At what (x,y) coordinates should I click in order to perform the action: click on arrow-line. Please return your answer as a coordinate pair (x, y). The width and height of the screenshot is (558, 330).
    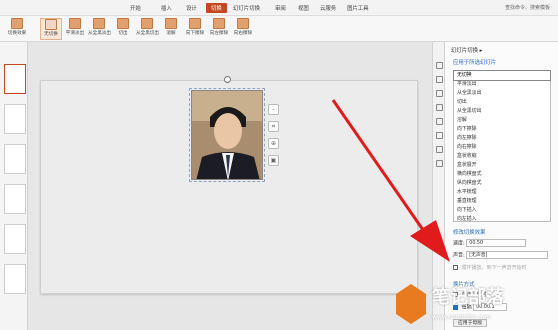
    Looking at the image, I should click on (381, 170).